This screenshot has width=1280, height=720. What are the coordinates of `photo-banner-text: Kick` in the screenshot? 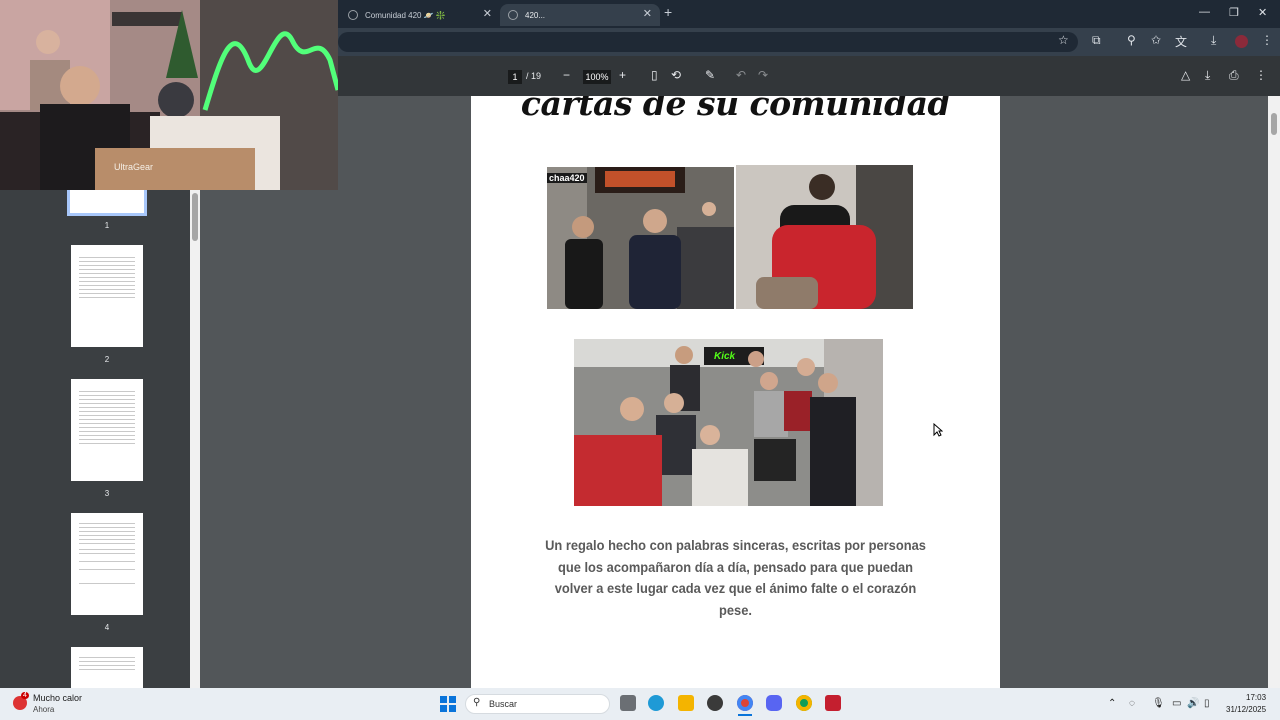 It's located at (725, 356).